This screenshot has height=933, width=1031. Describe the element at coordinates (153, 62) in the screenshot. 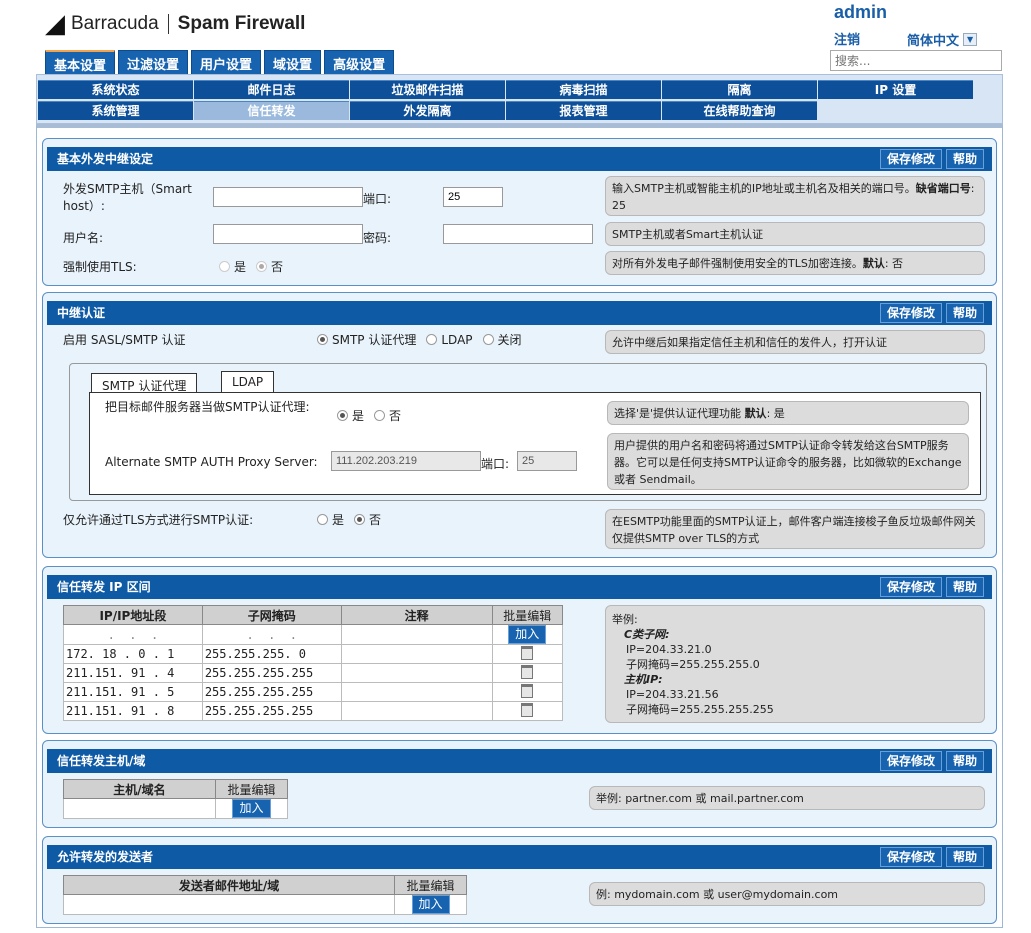

I see `tab-filter: 过滤设置` at that location.